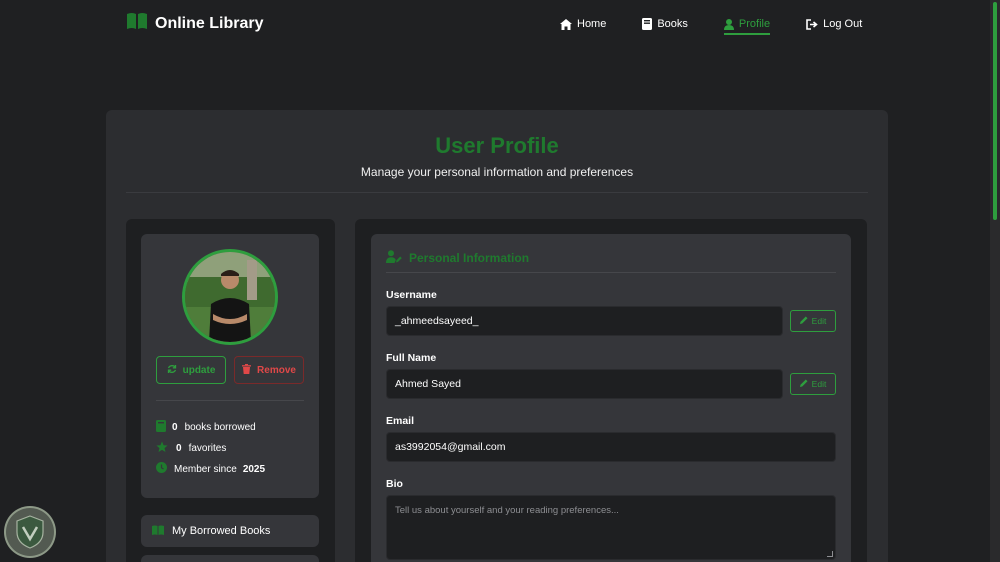 Image resolution: width=1000 pixels, height=562 pixels. I want to click on nav-links: Home Books Profile Log Out, so click(729, 25).